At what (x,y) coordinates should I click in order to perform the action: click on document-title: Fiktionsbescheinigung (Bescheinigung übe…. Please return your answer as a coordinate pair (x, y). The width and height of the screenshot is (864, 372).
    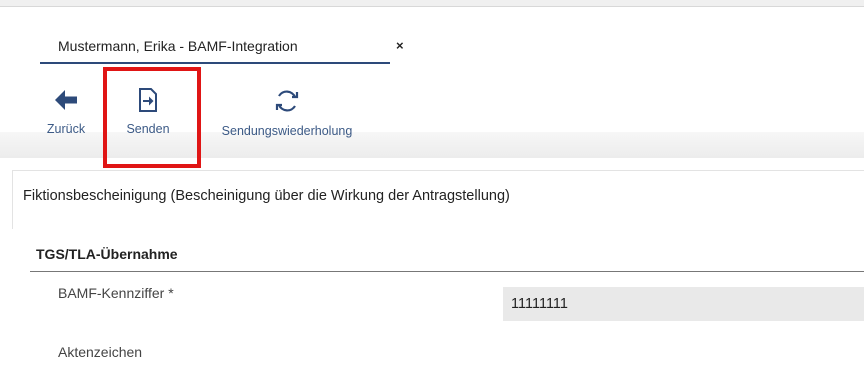
    Looking at the image, I should click on (266, 196).